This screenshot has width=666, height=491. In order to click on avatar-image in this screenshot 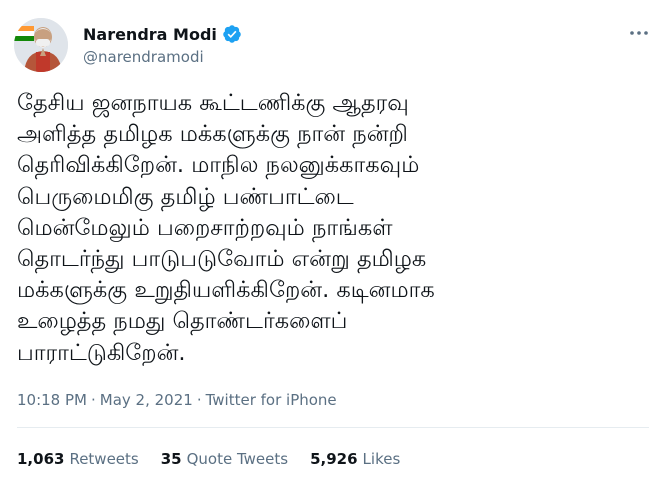, I will do `click(41, 45)`.